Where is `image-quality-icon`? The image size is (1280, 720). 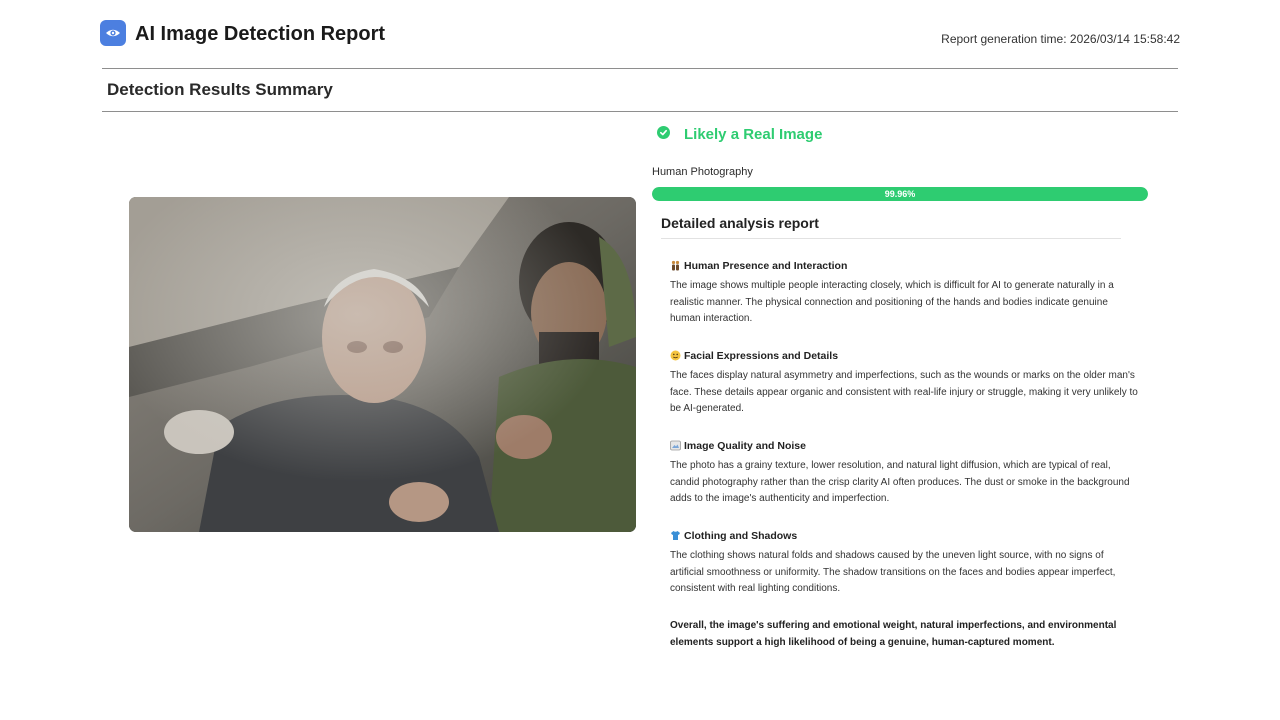 image-quality-icon is located at coordinates (675, 445).